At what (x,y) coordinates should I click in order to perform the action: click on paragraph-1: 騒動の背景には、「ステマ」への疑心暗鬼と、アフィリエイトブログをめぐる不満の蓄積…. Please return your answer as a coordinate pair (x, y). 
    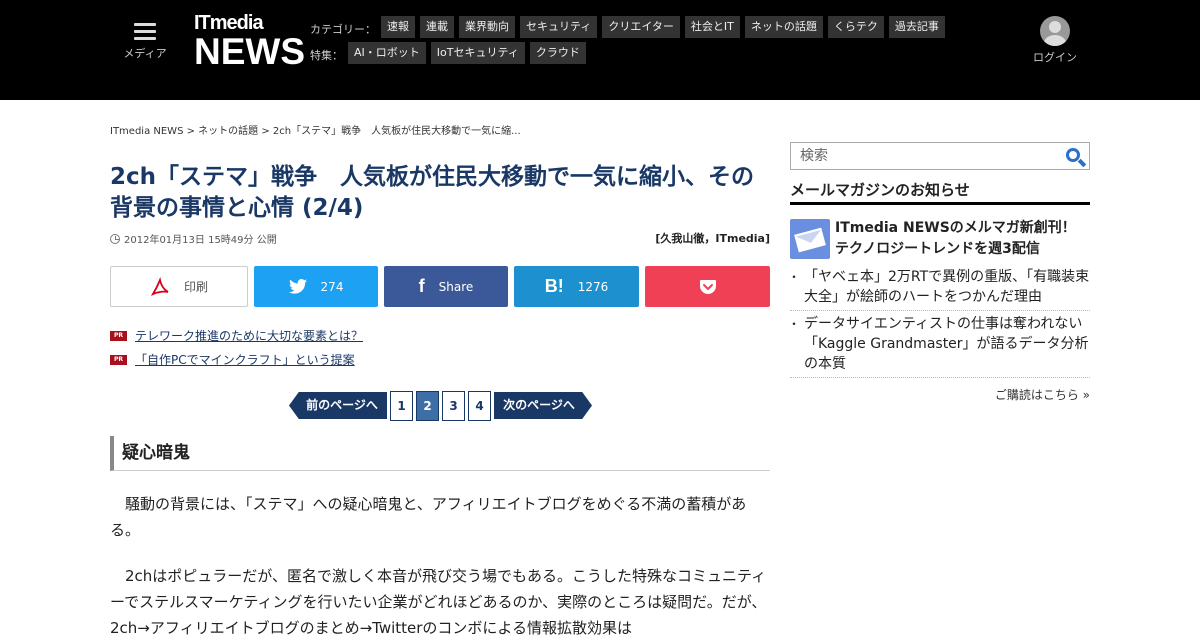
    Looking at the image, I should click on (428, 517).